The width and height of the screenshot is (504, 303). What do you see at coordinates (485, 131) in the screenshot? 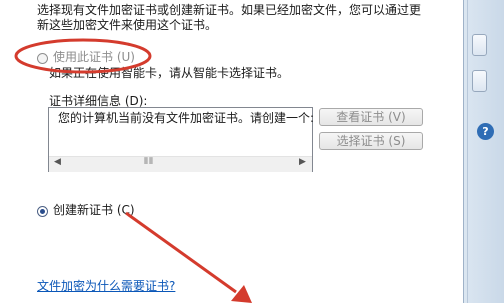
I see `help-icon: ?` at bounding box center [485, 131].